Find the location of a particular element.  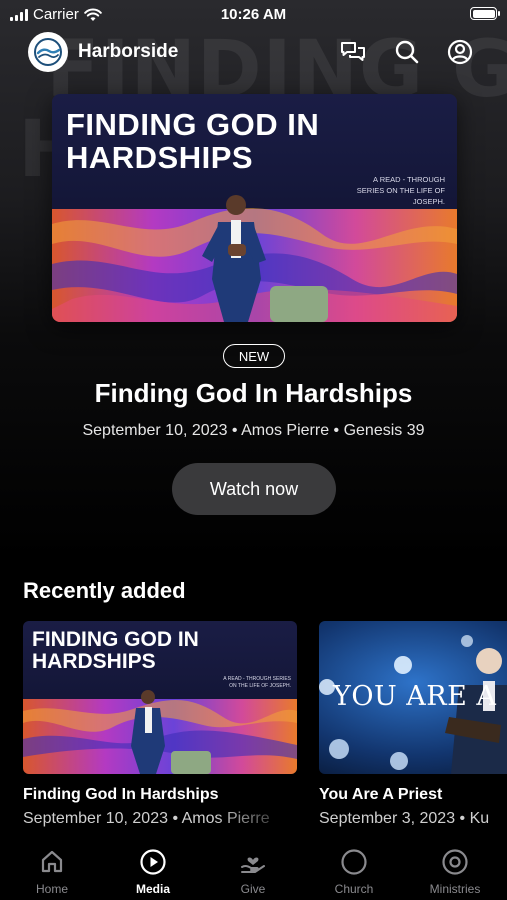

tab-home: Home is located at coordinates (52, 872).